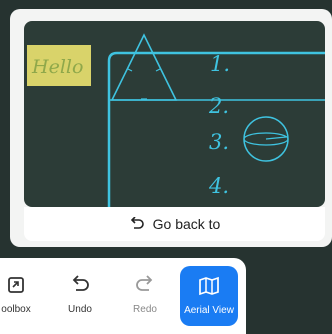 The height and width of the screenshot is (334, 332). Describe the element at coordinates (16, 286) in the screenshot. I see `toolbox-icon` at that location.